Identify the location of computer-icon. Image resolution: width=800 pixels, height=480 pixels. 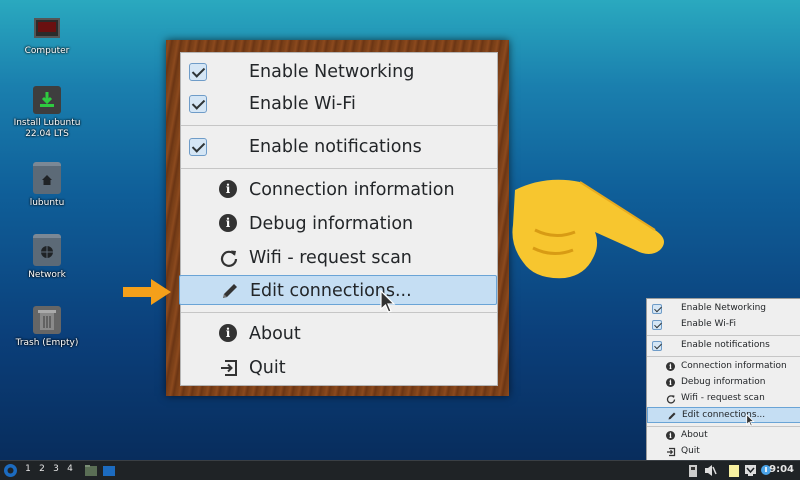
(47, 28).